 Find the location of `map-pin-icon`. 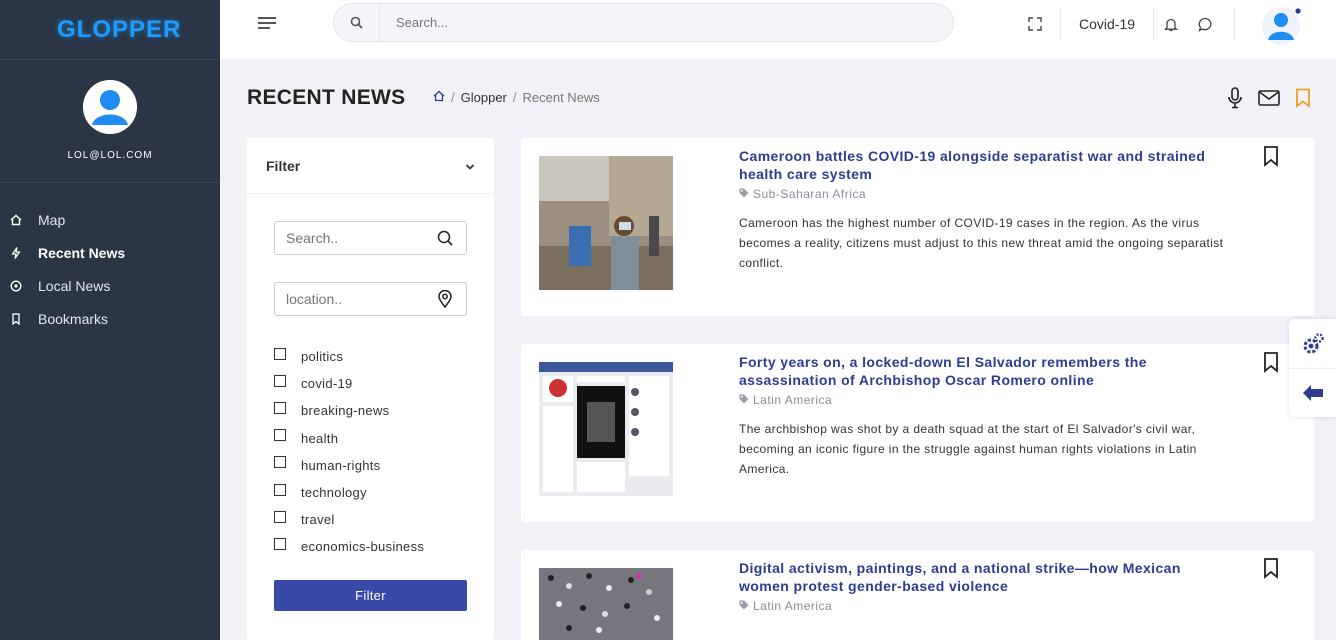

map-pin-icon is located at coordinates (445, 299).